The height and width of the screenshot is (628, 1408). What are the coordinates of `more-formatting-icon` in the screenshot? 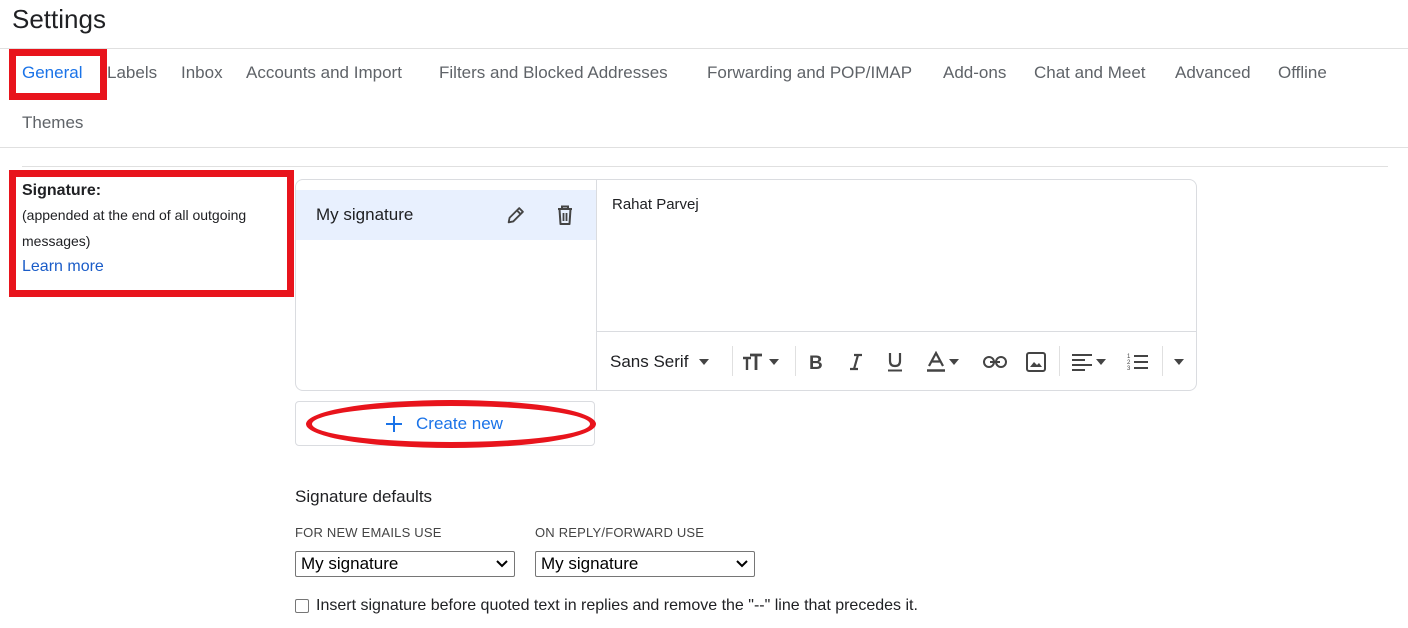 It's located at (1179, 362).